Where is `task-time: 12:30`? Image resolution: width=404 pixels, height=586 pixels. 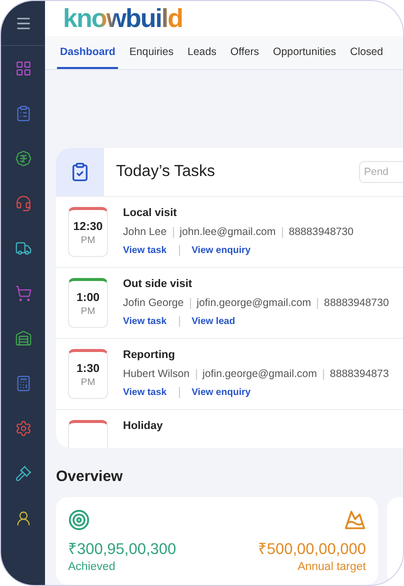
task-time: 12:30 is located at coordinates (88, 226).